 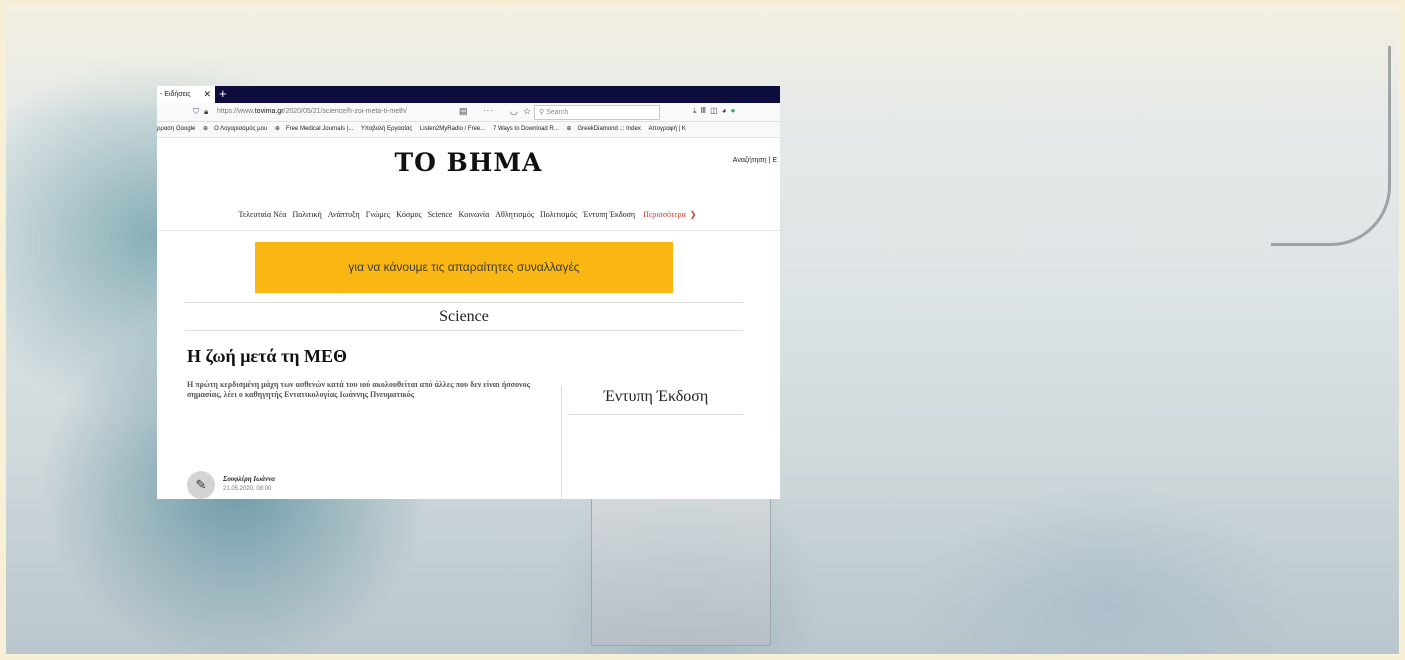 I want to click on nav-item: Έντυπη Έκδοση, so click(x=609, y=214).